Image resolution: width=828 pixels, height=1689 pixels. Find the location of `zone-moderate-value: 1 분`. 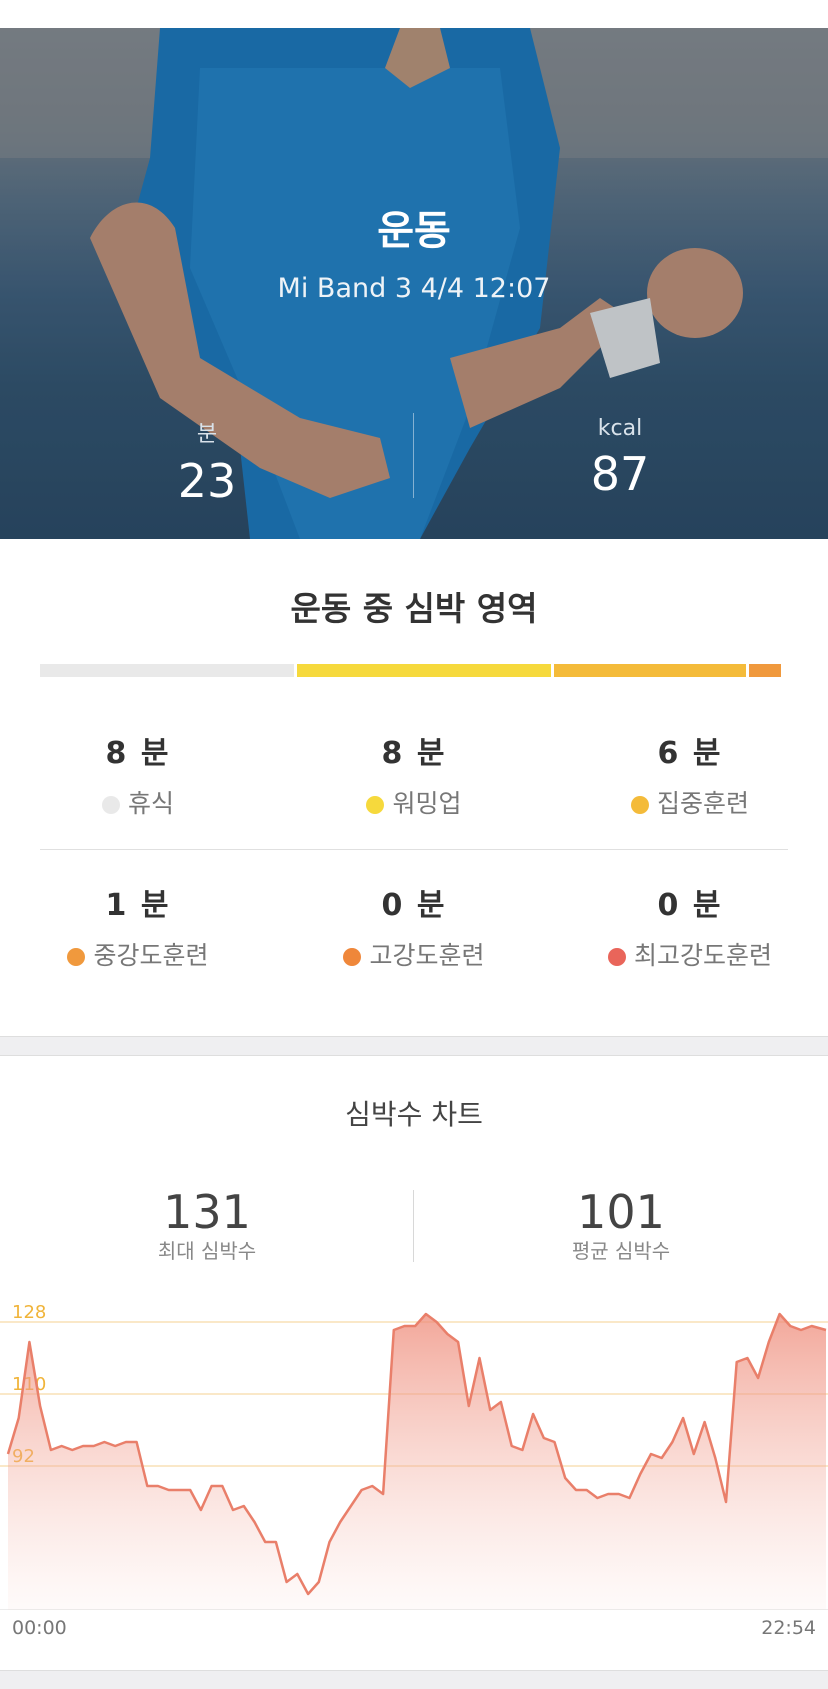

zone-moderate-value: 1 분 is located at coordinates (138, 905).